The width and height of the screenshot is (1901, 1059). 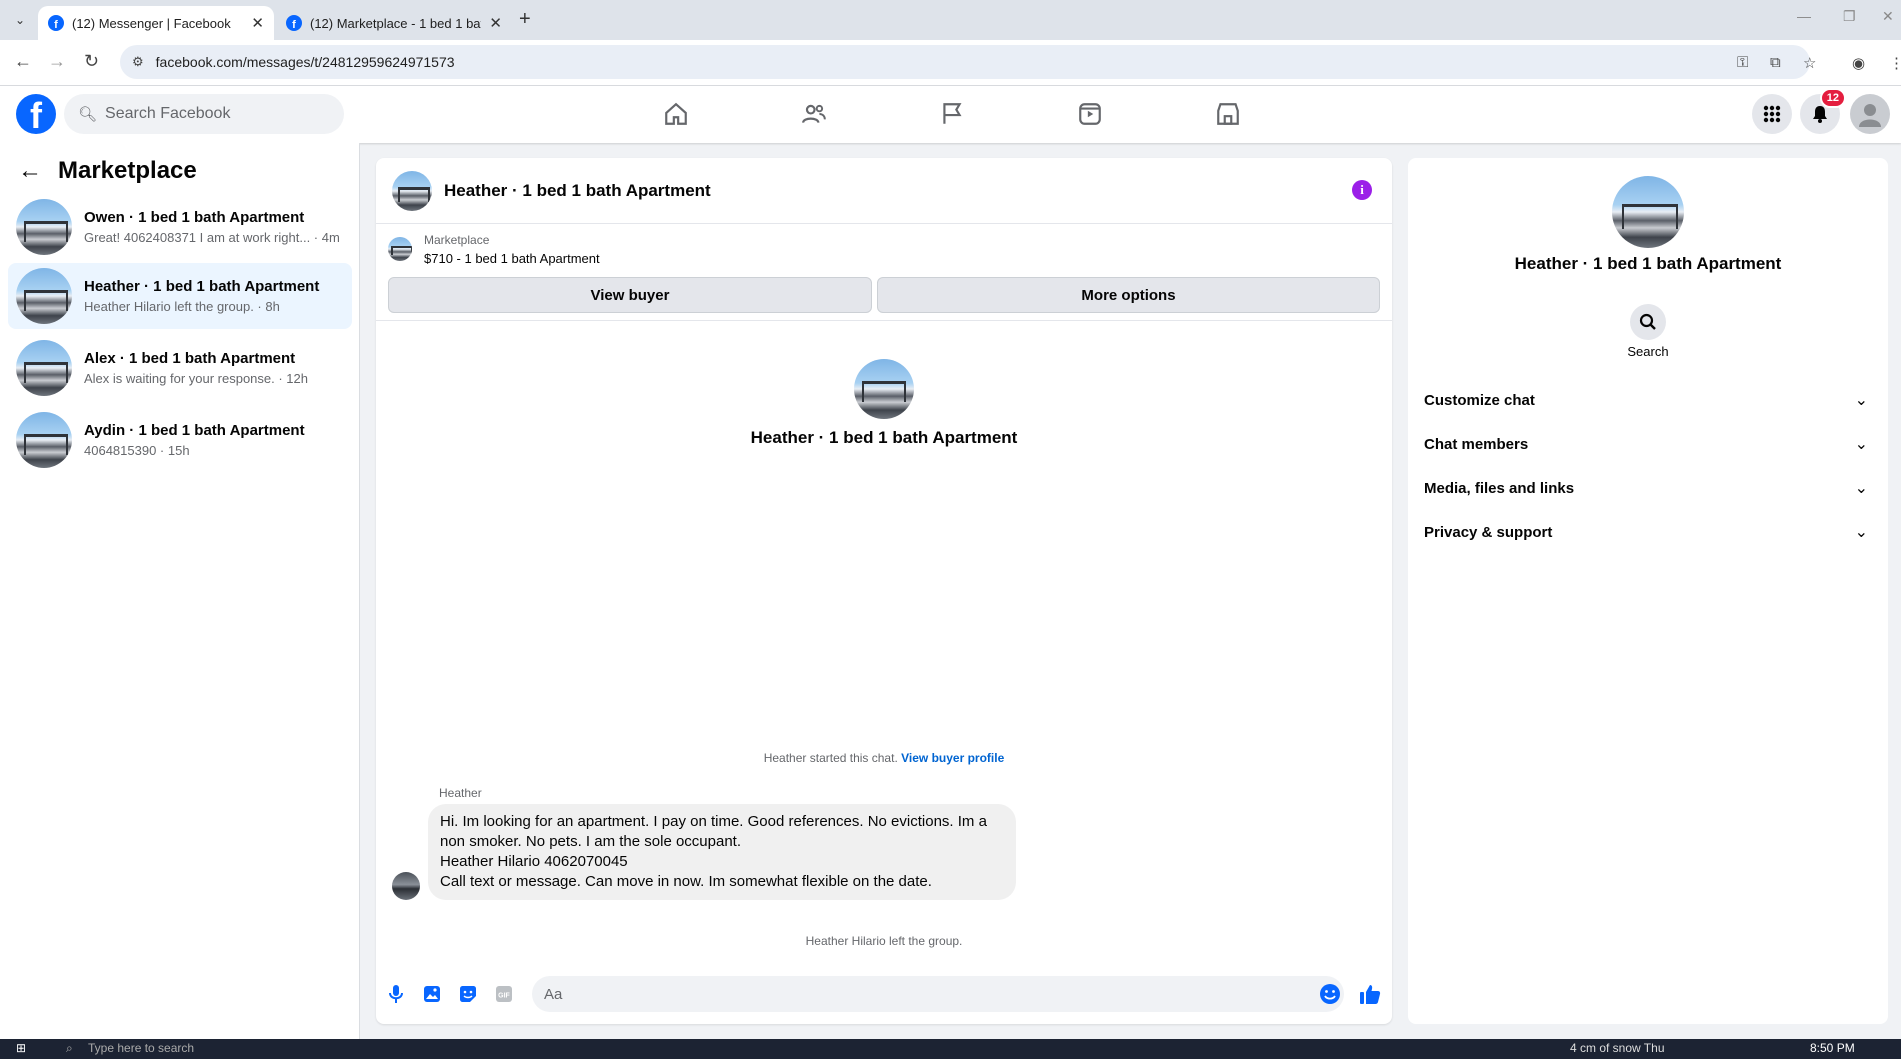 What do you see at coordinates (884, 941) in the screenshot?
I see `left-group-notice: Heather Hilario left the group.` at bounding box center [884, 941].